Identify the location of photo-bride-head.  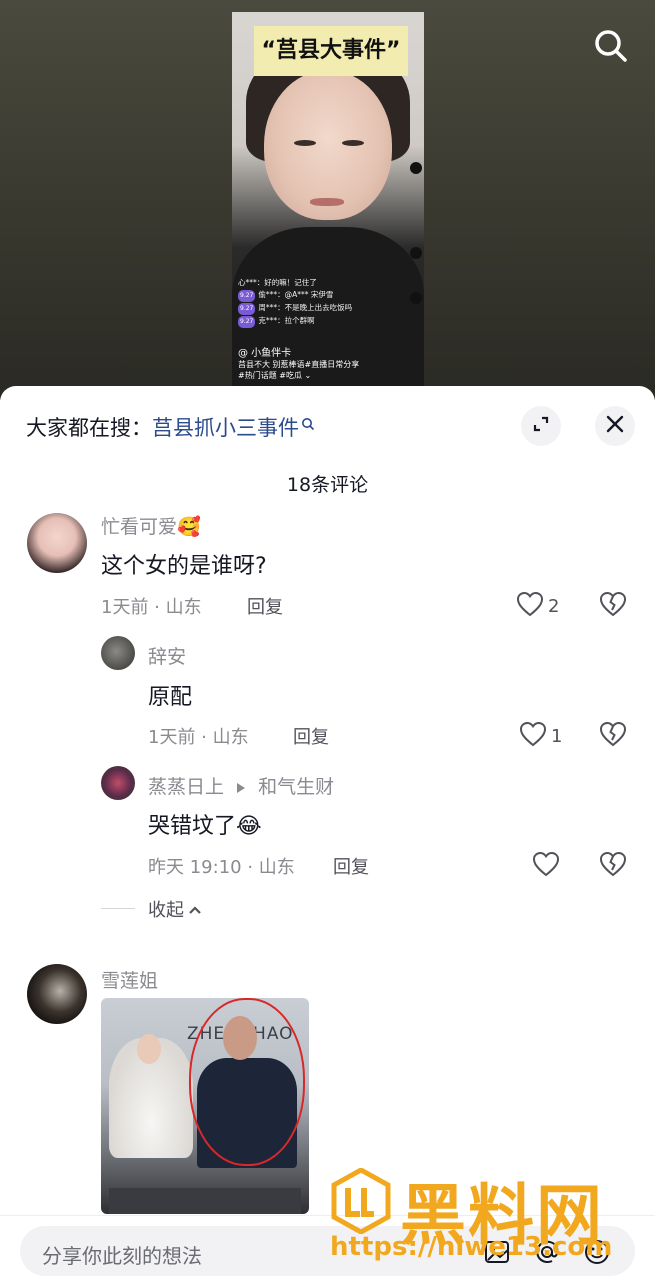
(149, 1049).